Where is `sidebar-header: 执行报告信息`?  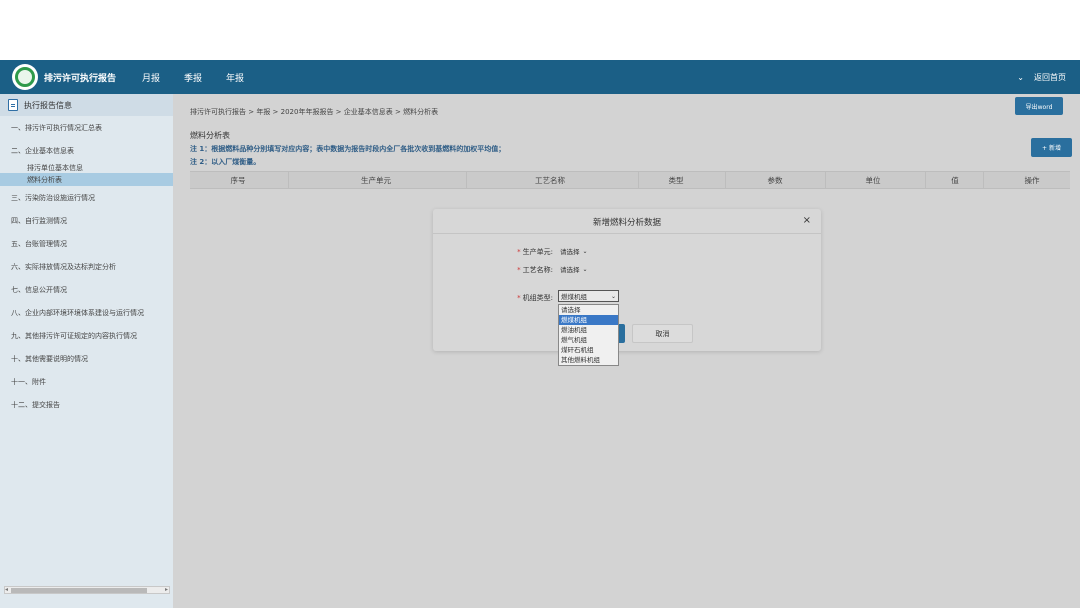
sidebar-header: 执行报告信息 is located at coordinates (86, 105).